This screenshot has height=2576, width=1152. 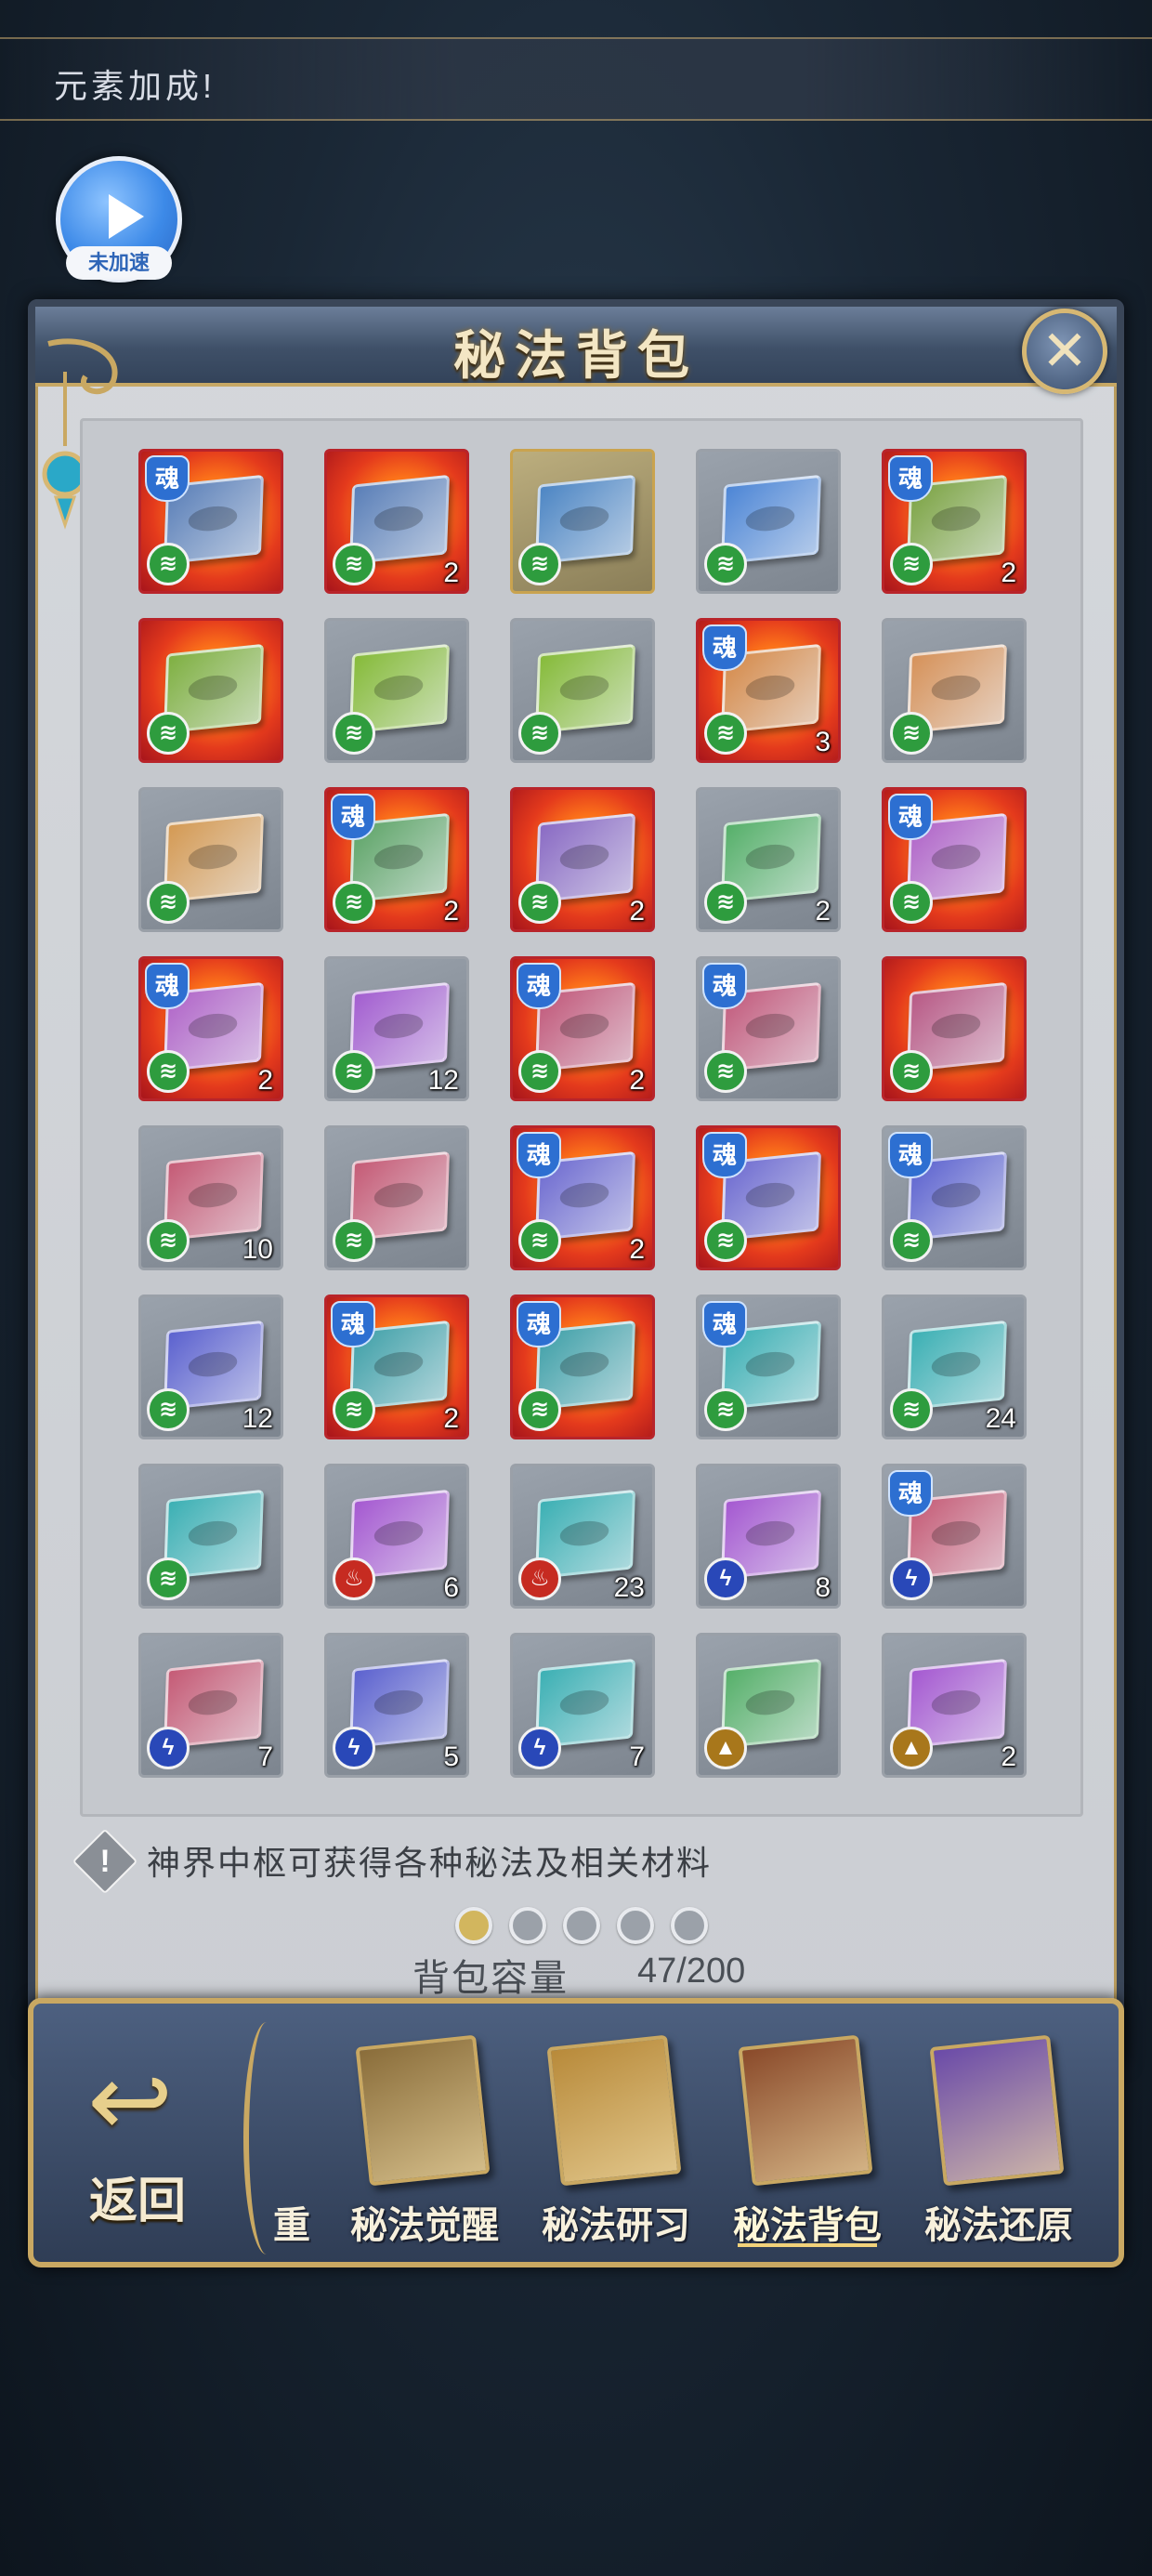 What do you see at coordinates (210, 1197) in the screenshot?
I see `inventory-slot: ≋ 10` at bounding box center [210, 1197].